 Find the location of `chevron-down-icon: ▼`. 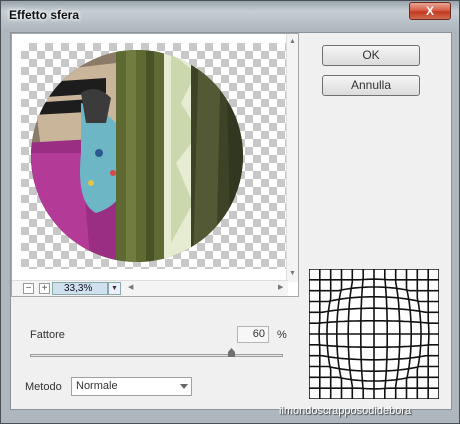

chevron-down-icon: ▼ is located at coordinates (114, 288).